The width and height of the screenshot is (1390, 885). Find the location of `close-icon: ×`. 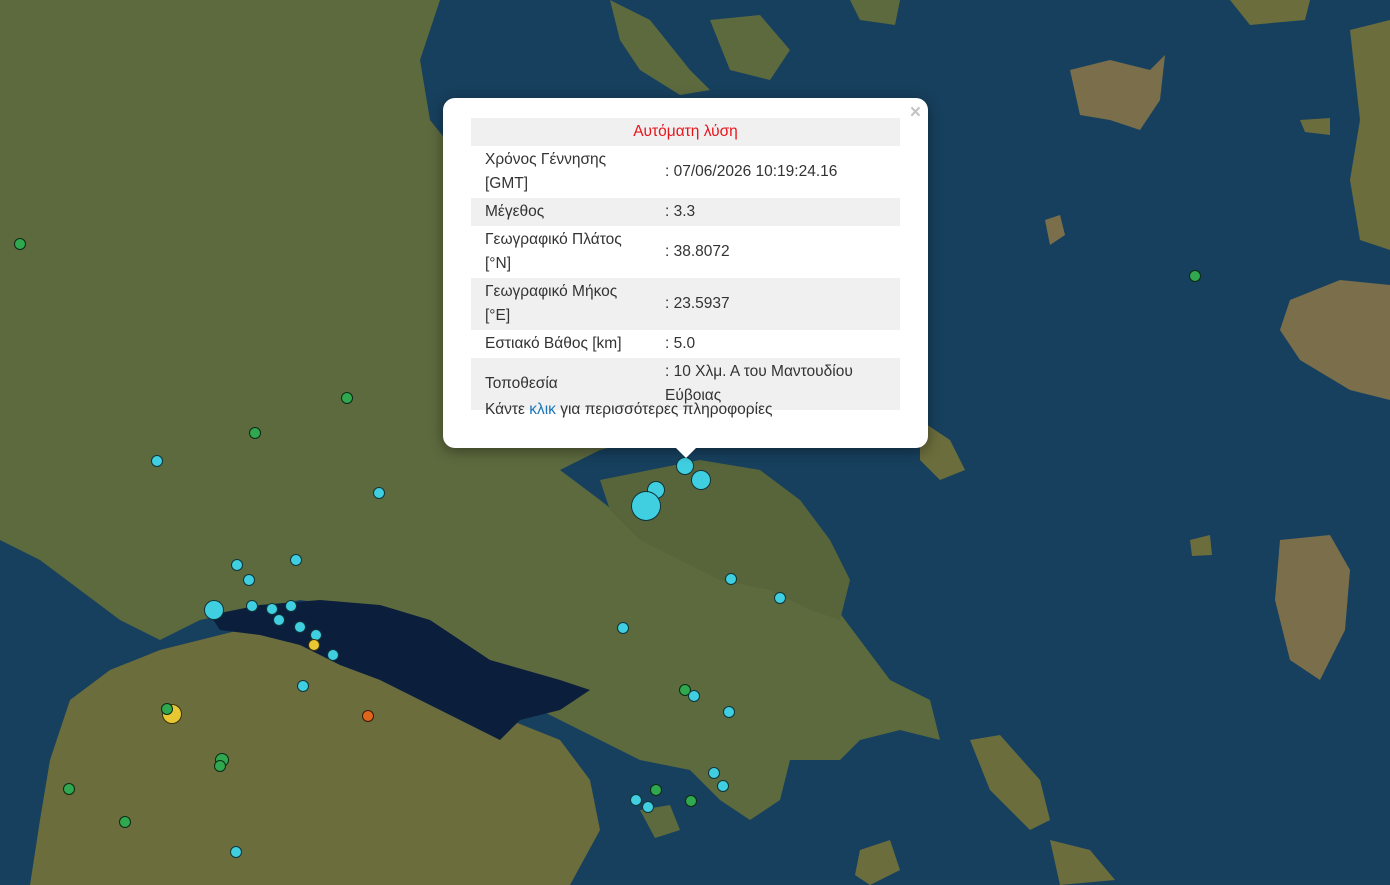

close-icon: × is located at coordinates (915, 113).